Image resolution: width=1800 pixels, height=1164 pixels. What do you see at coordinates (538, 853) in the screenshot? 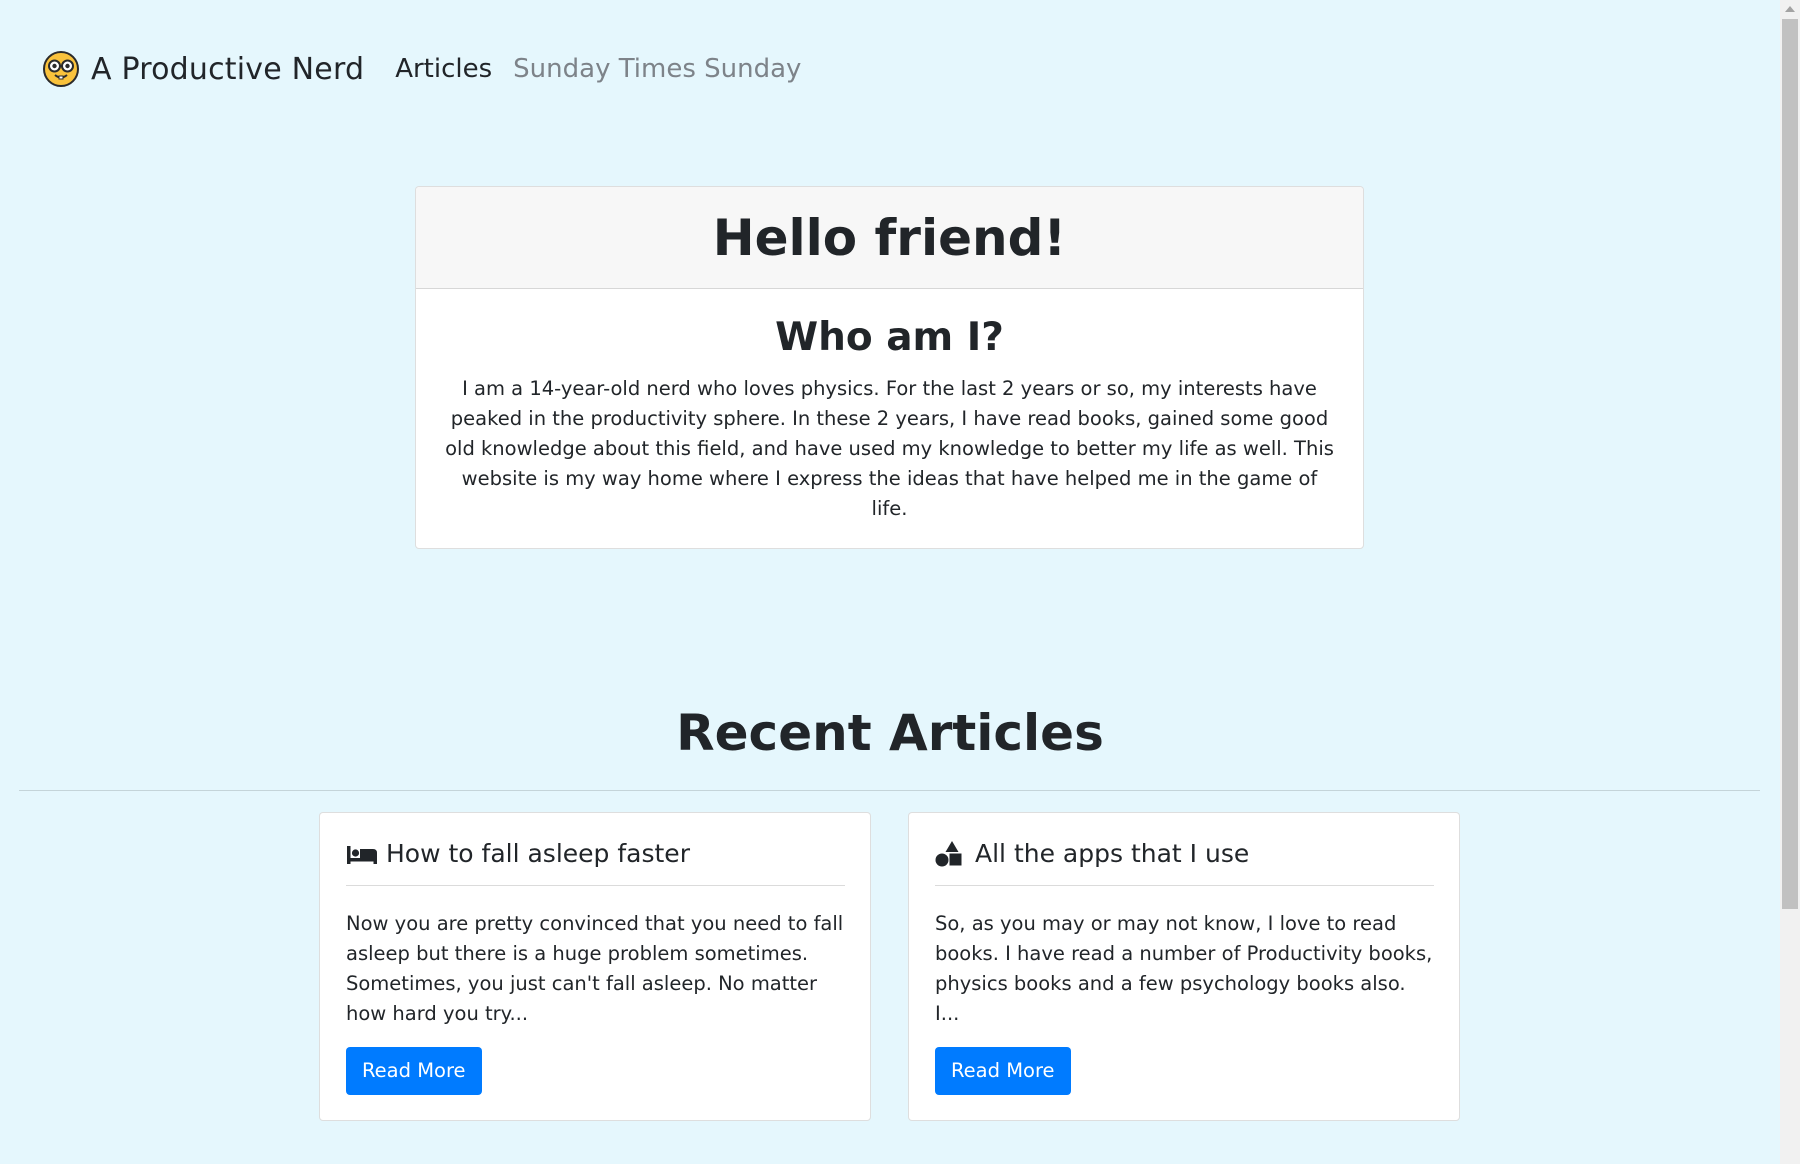
I see `article-title: How to fall asleep faster` at bounding box center [538, 853].